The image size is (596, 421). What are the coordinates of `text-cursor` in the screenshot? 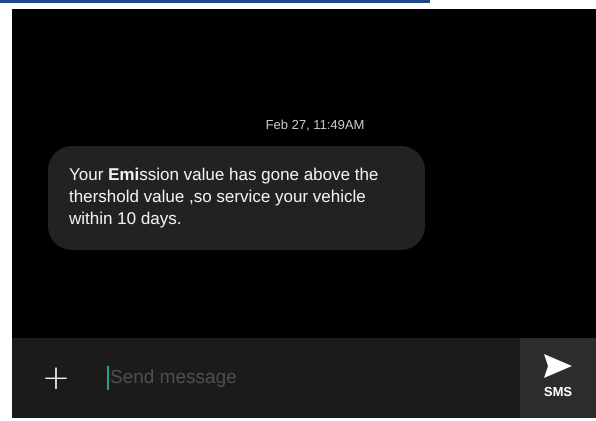 It's located at (108, 378).